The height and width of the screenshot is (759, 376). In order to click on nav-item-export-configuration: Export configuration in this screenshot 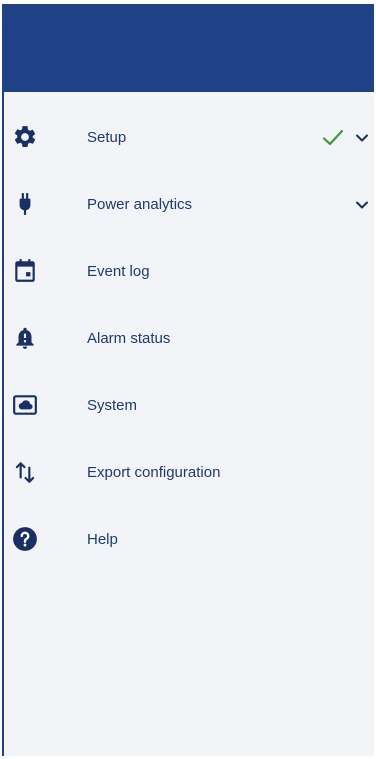, I will do `click(189, 472)`.